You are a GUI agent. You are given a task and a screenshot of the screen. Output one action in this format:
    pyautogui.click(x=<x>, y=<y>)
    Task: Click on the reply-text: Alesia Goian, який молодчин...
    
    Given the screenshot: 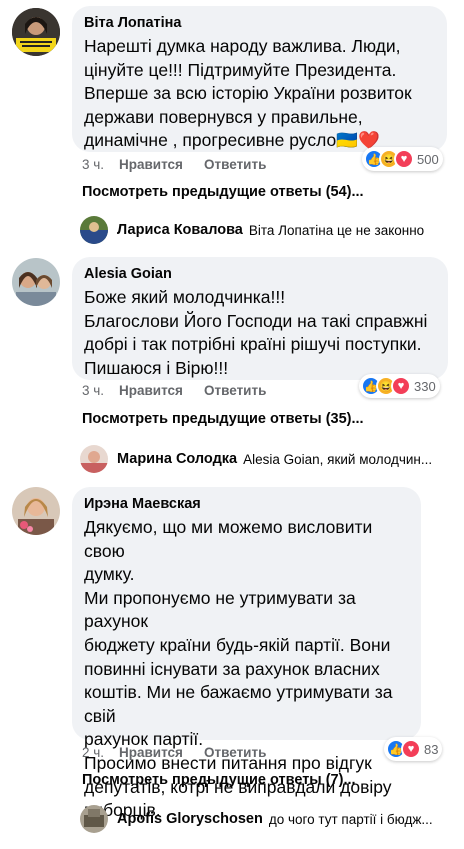 What is the action you would take?
    pyautogui.click(x=338, y=459)
    